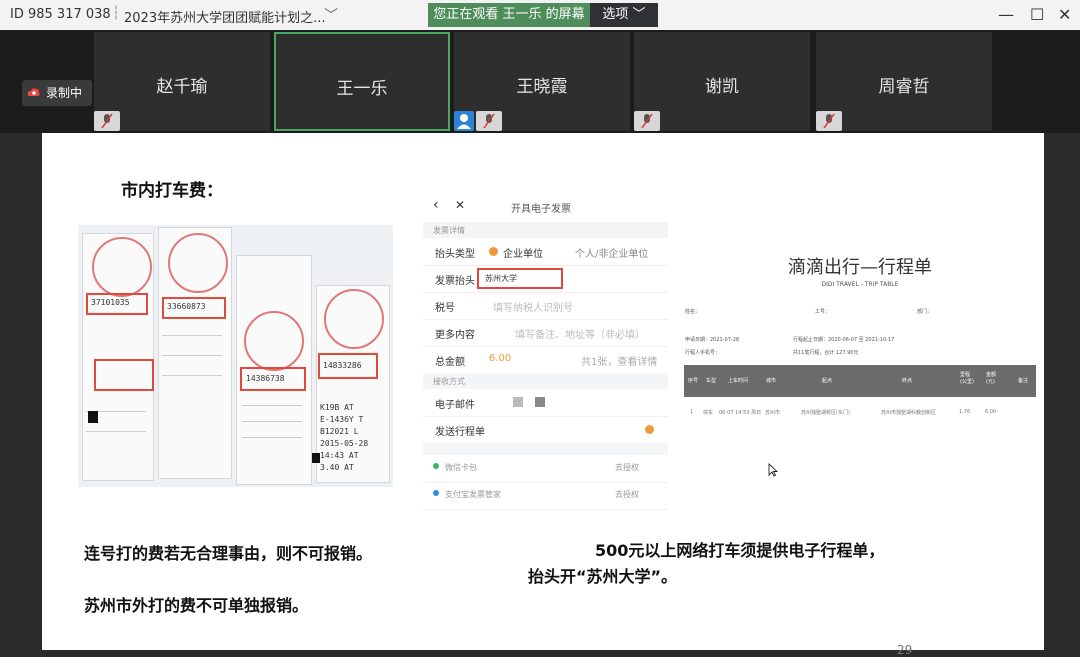 This screenshot has height=657, width=1080. I want to click on highlight-box: 33660873, so click(194, 308).